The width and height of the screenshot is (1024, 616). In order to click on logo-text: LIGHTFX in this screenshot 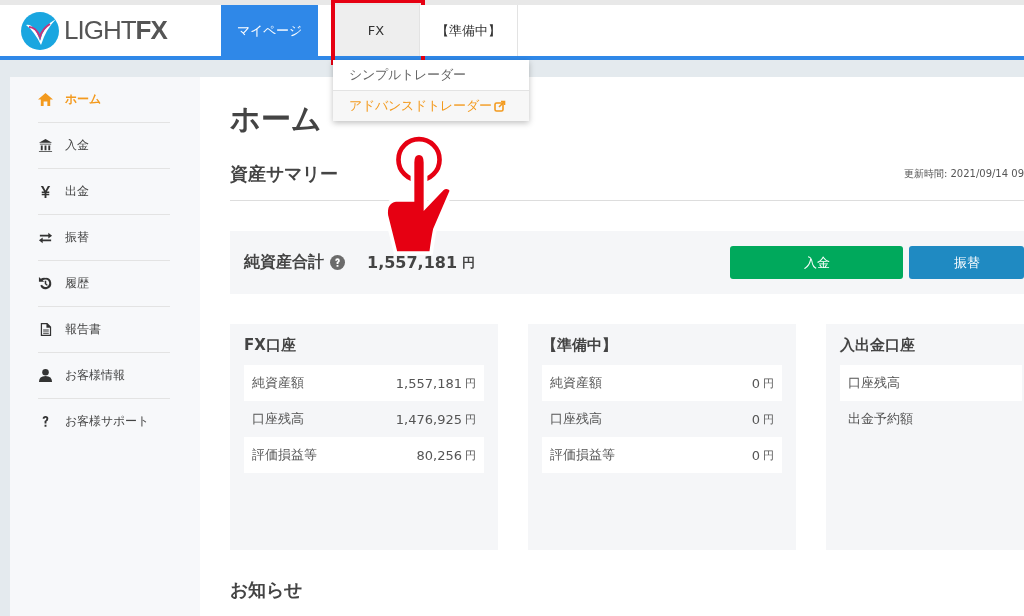, I will do `click(115, 30)`.